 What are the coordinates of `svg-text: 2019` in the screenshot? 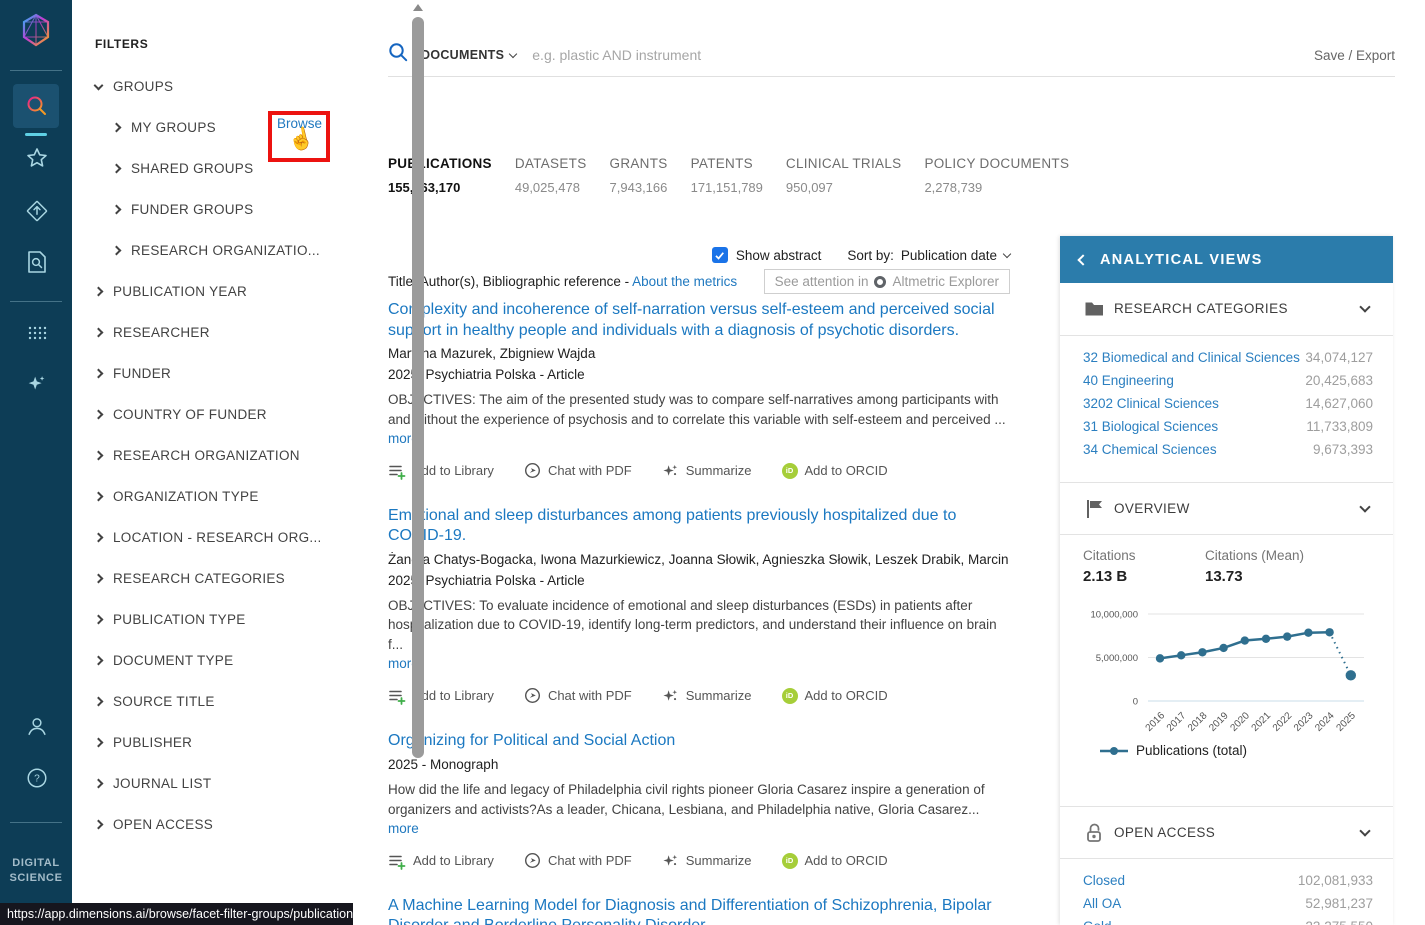 It's located at (1219, 722).